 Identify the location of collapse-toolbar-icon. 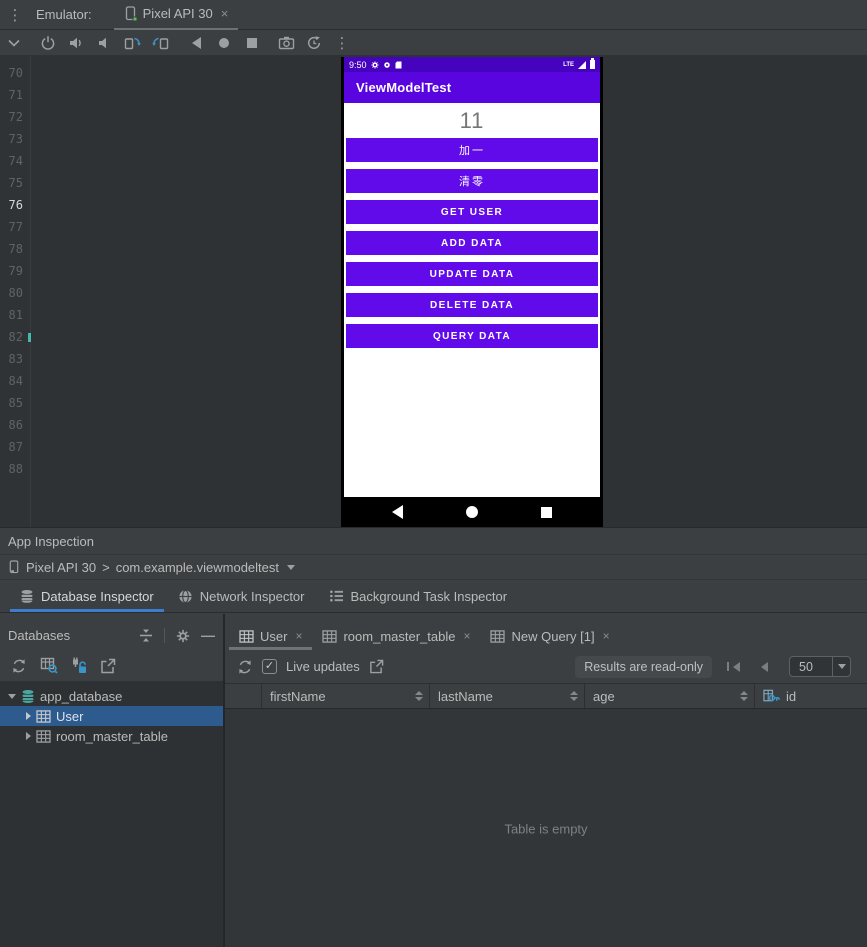
(14, 43).